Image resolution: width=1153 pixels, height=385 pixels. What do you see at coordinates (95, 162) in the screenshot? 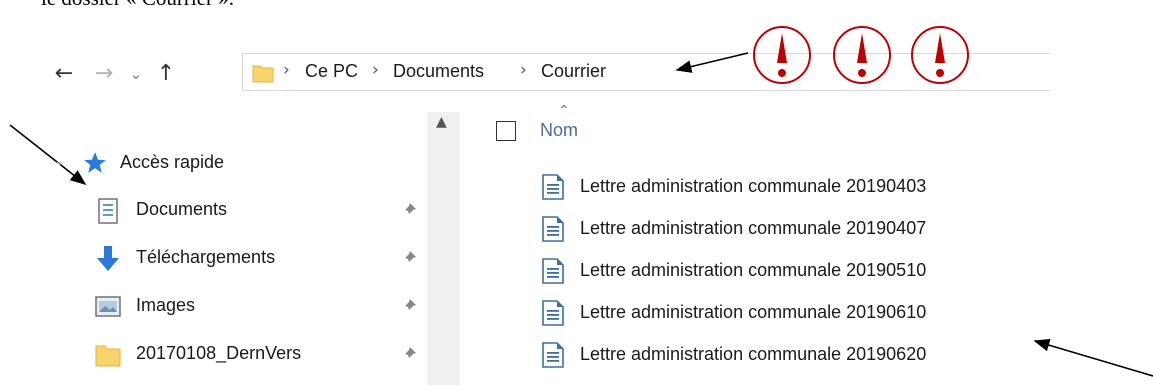
I see `star-icon` at bounding box center [95, 162].